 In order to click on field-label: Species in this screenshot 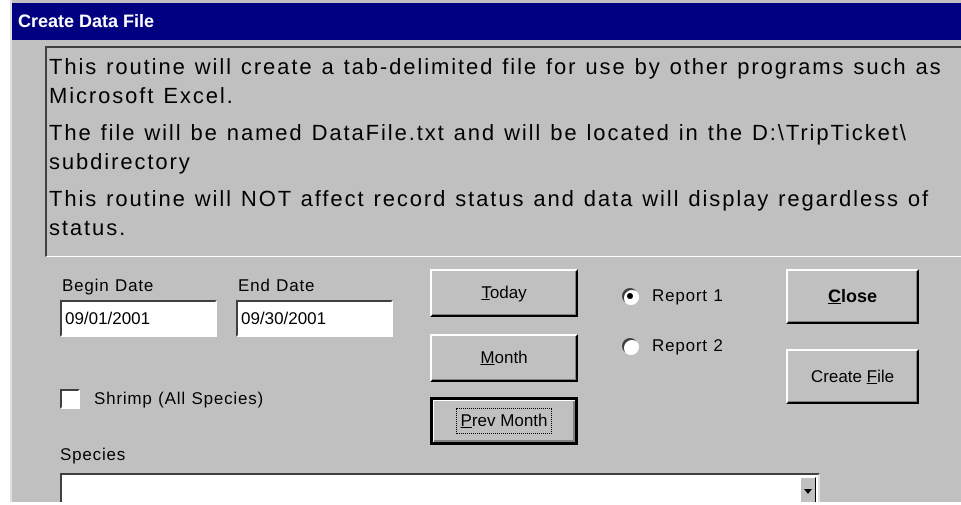, I will do `click(93, 455)`.